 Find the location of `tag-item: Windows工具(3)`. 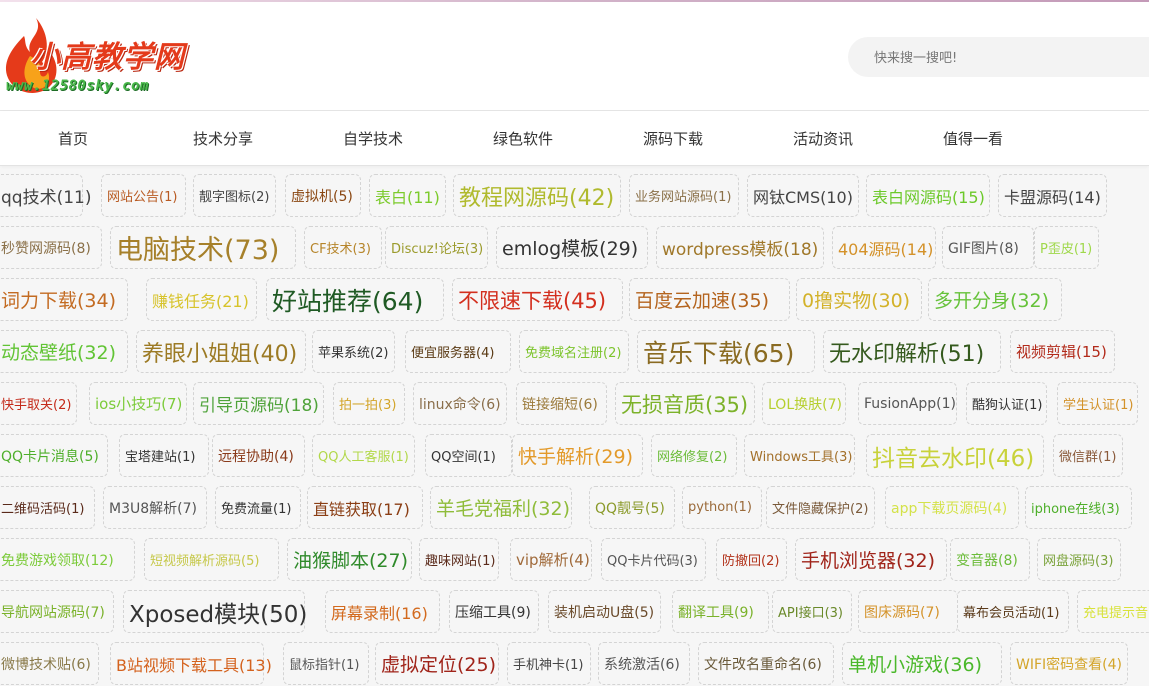

tag-item: Windows工具(3) is located at coordinates (799, 455).